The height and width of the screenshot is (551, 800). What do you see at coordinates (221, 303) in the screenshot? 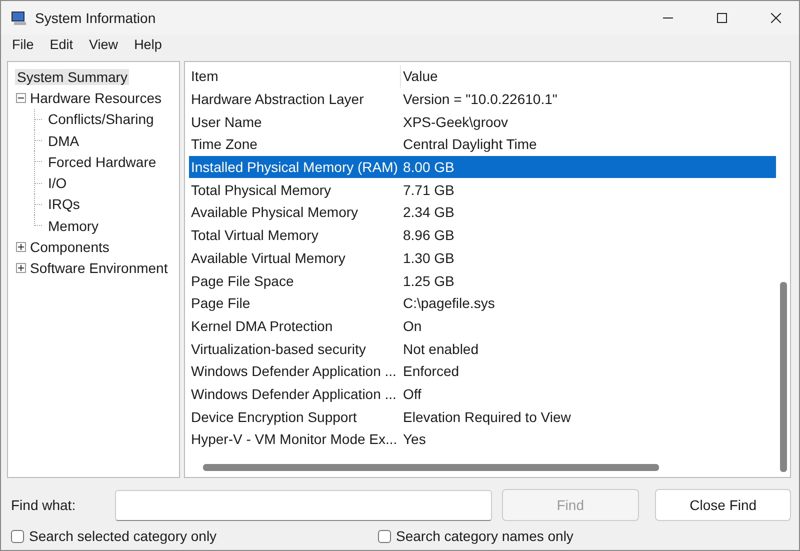
I see `item-cell-text: Page File` at bounding box center [221, 303].